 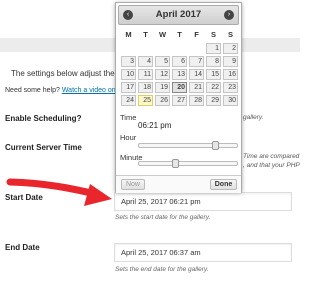 I want to click on month-title: April 2017, so click(x=178, y=14).